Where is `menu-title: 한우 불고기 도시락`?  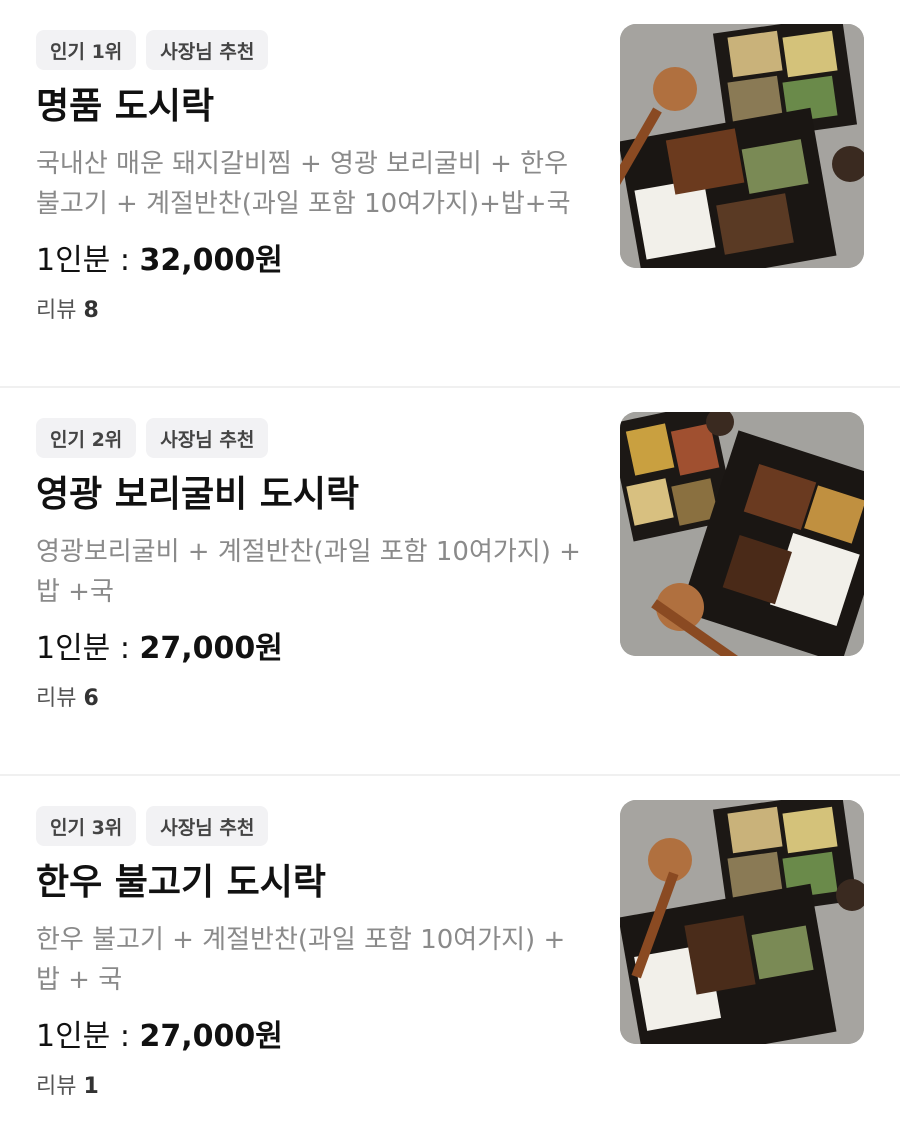
menu-title: 한우 불고기 도시락 is located at coordinates (181, 882).